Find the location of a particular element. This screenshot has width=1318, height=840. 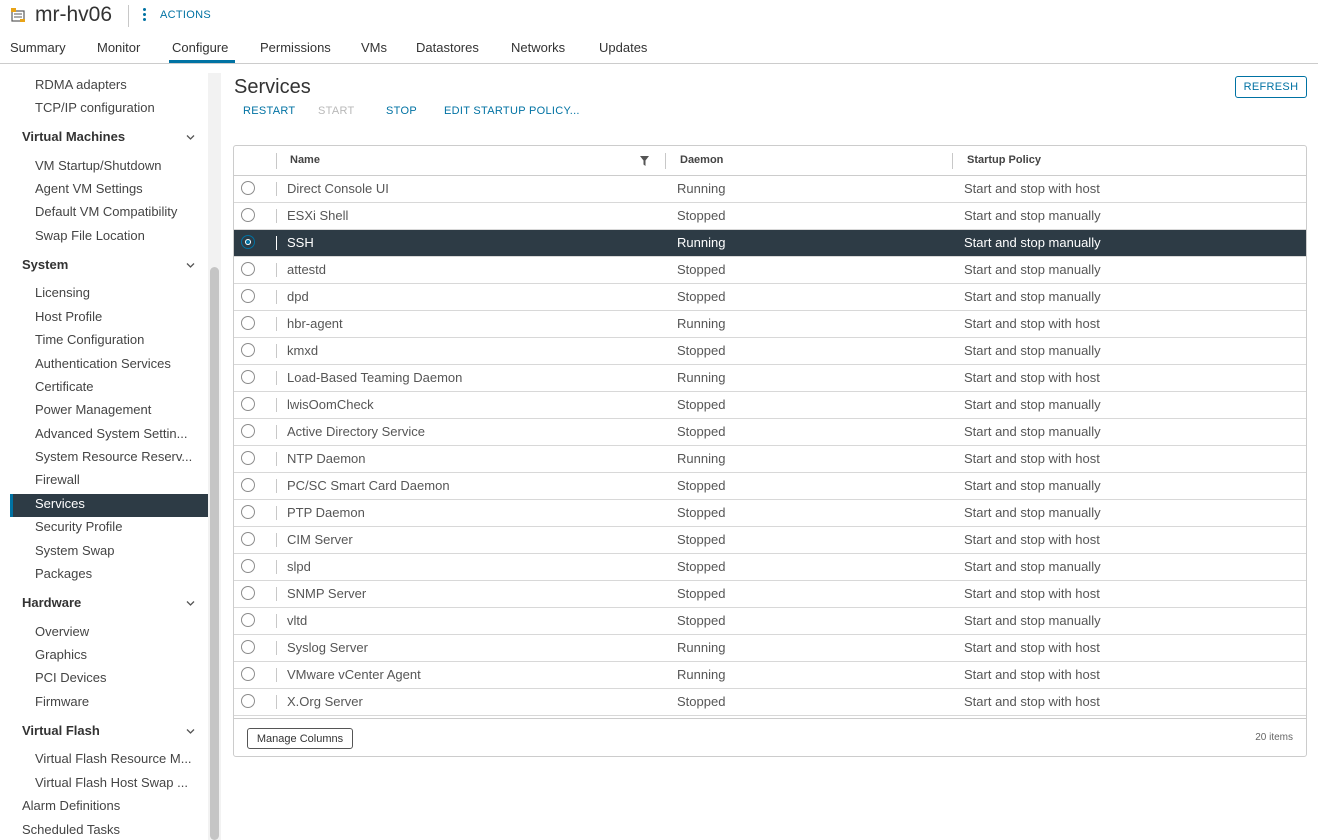

table-row: hbr-agent Running Start and stop with host is located at coordinates (770, 324).